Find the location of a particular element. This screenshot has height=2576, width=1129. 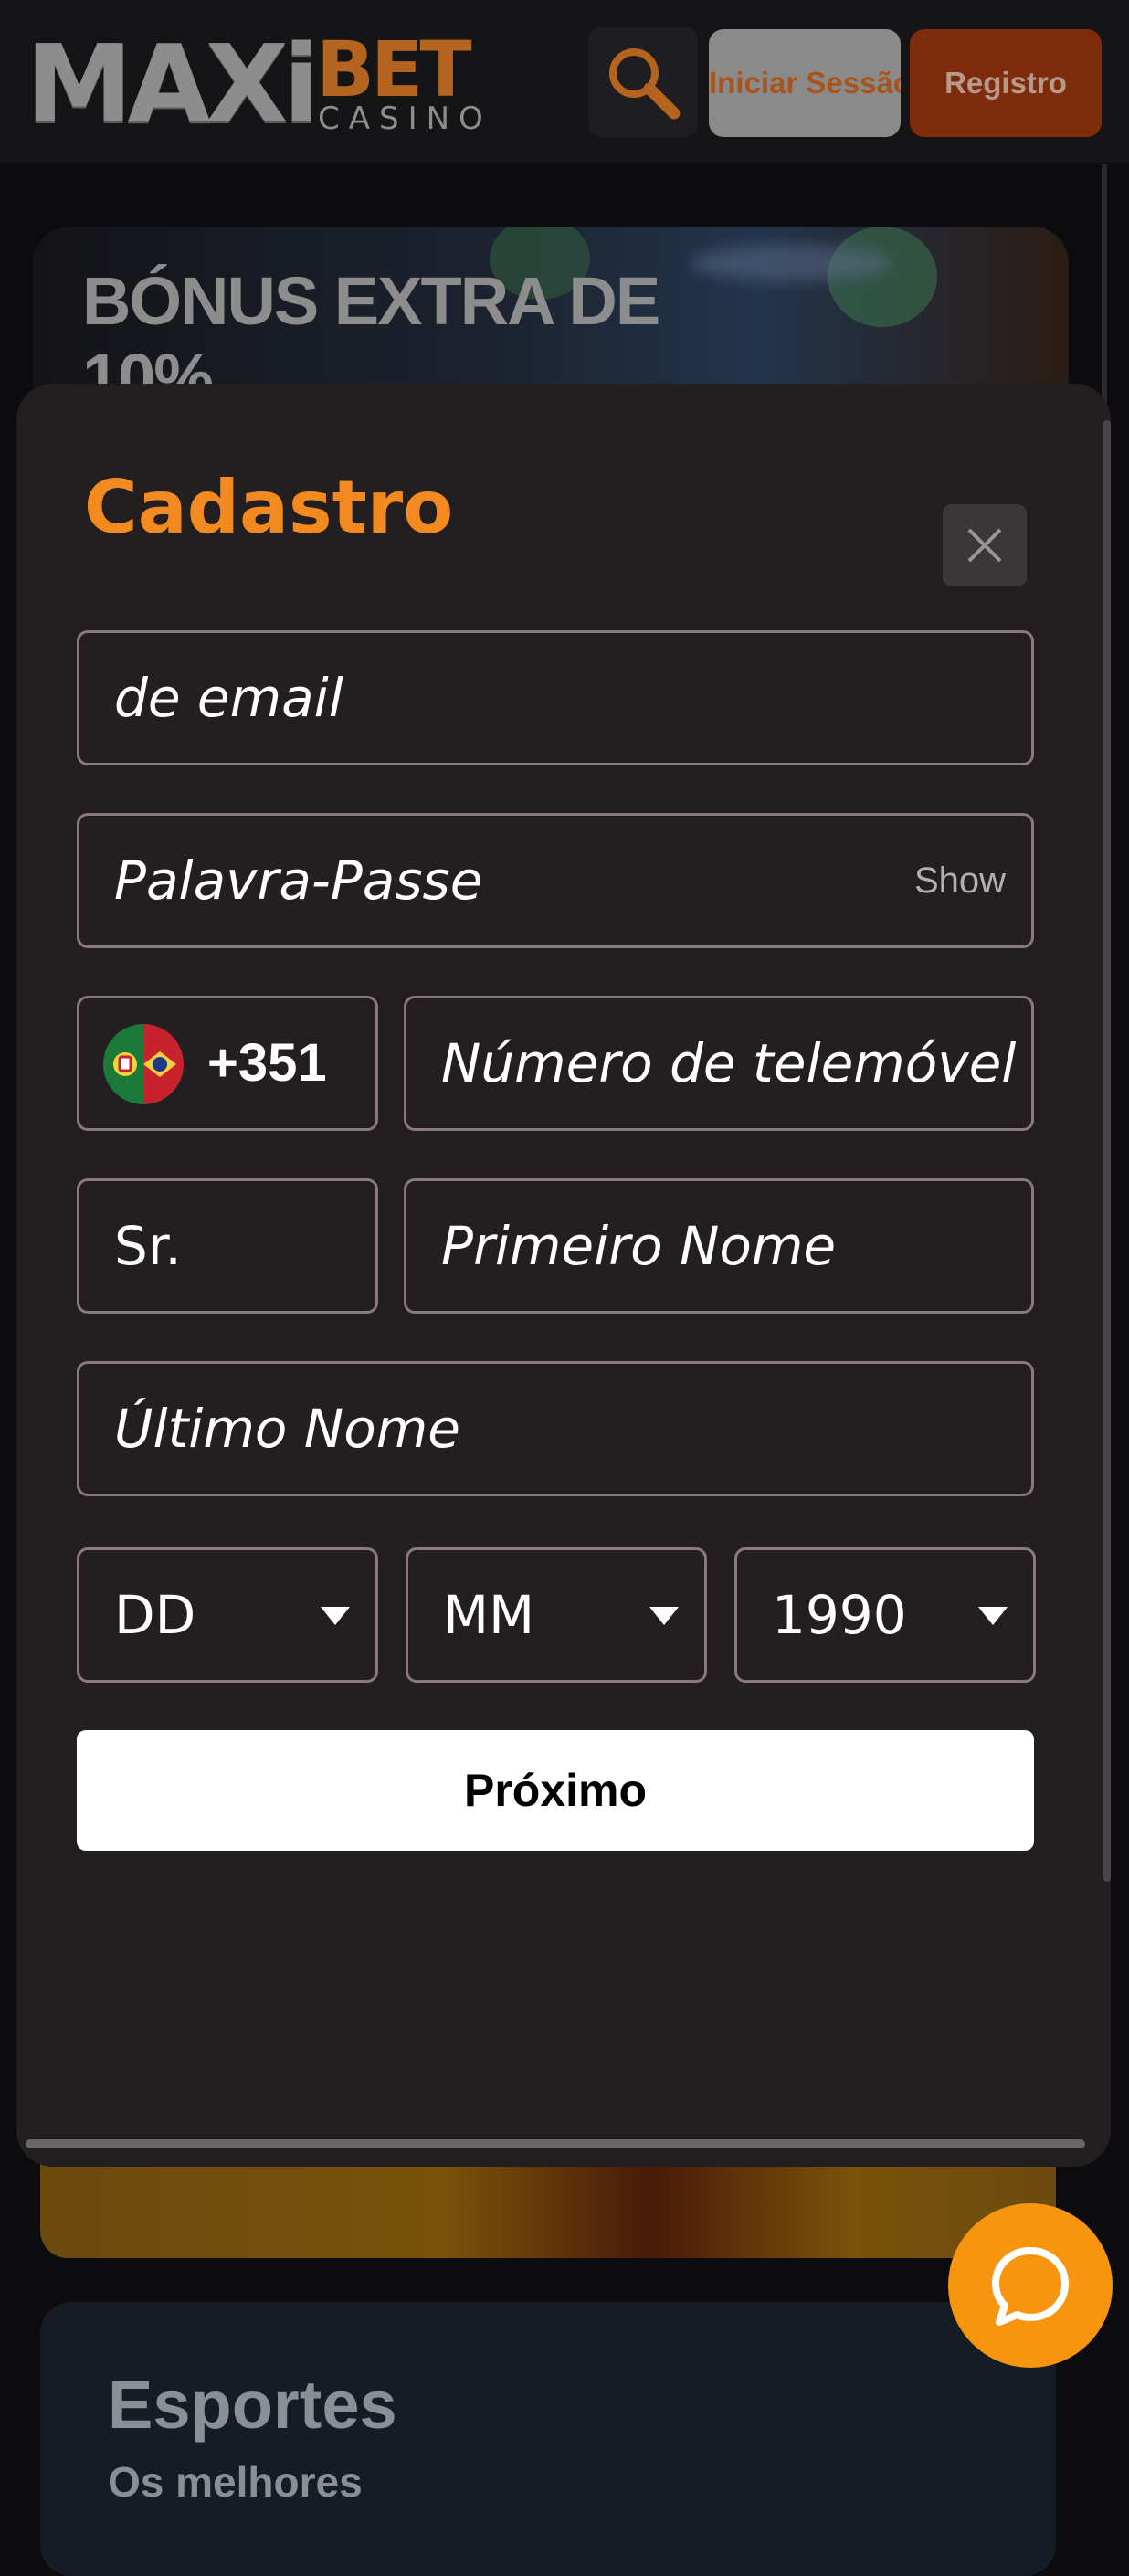

salutation-select: Sr. is located at coordinates (227, 1246).